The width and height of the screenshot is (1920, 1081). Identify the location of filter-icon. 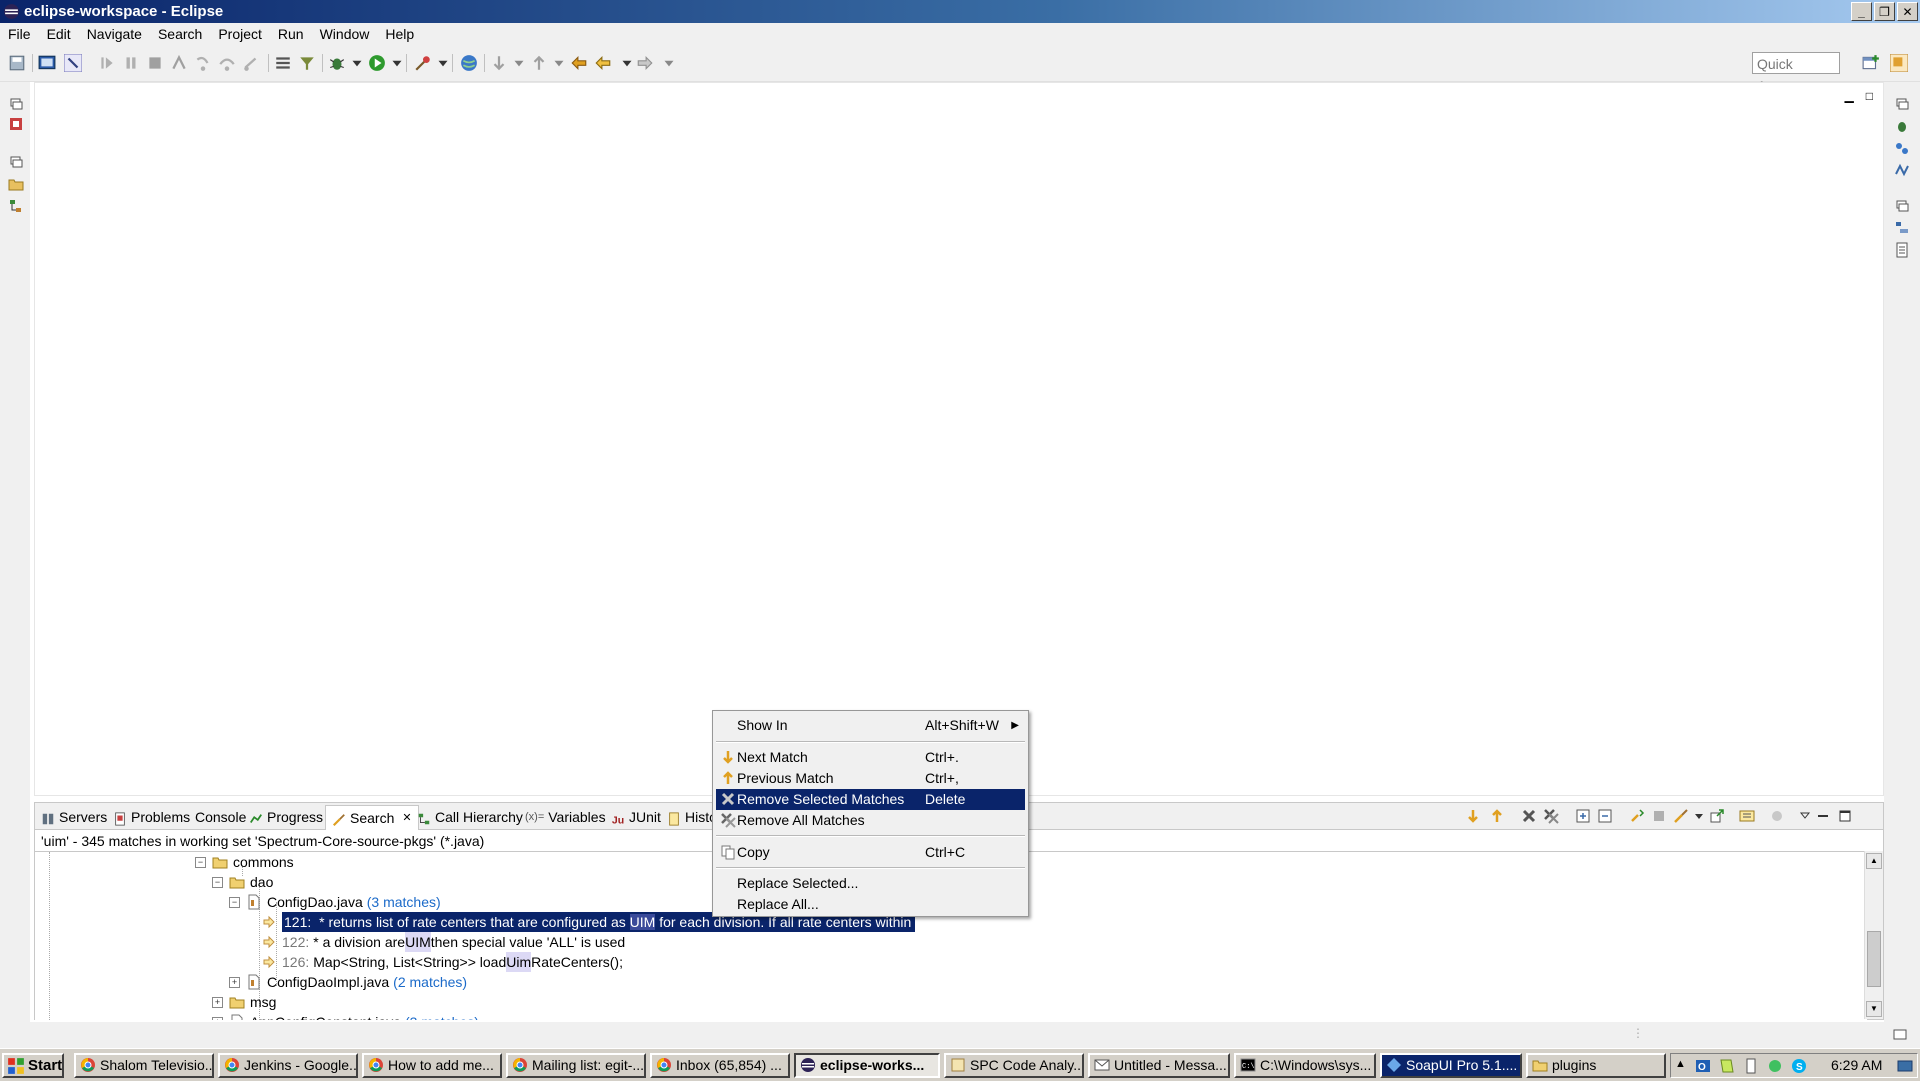
(1777, 816).